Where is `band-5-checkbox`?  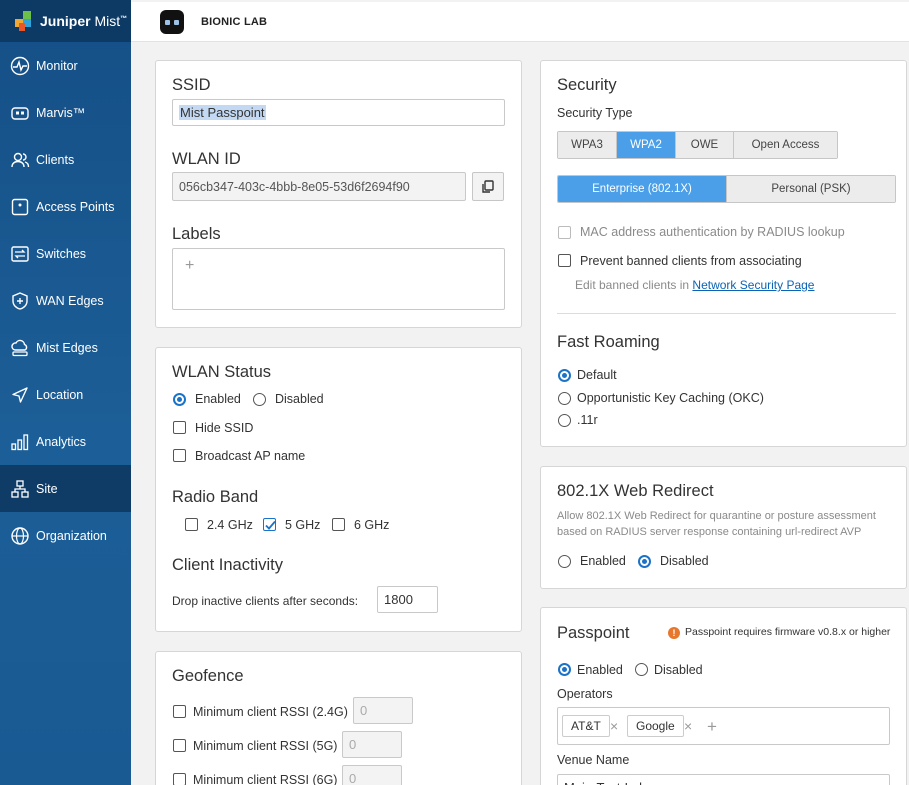 band-5-checkbox is located at coordinates (269, 524).